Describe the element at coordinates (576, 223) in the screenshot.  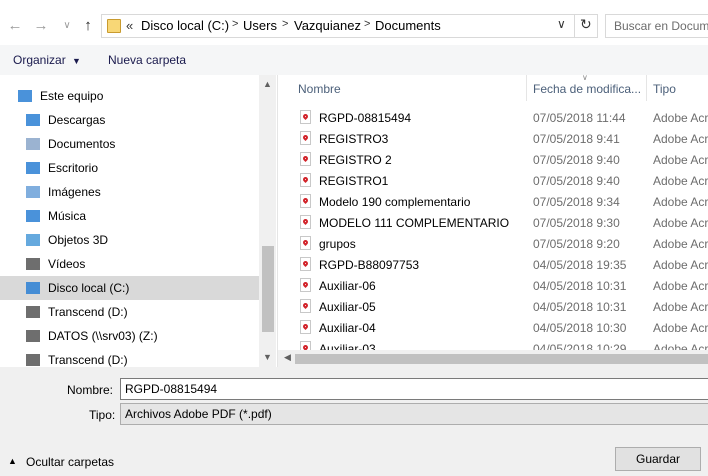
I see `file-date: 07/05/2018 9:30` at that location.